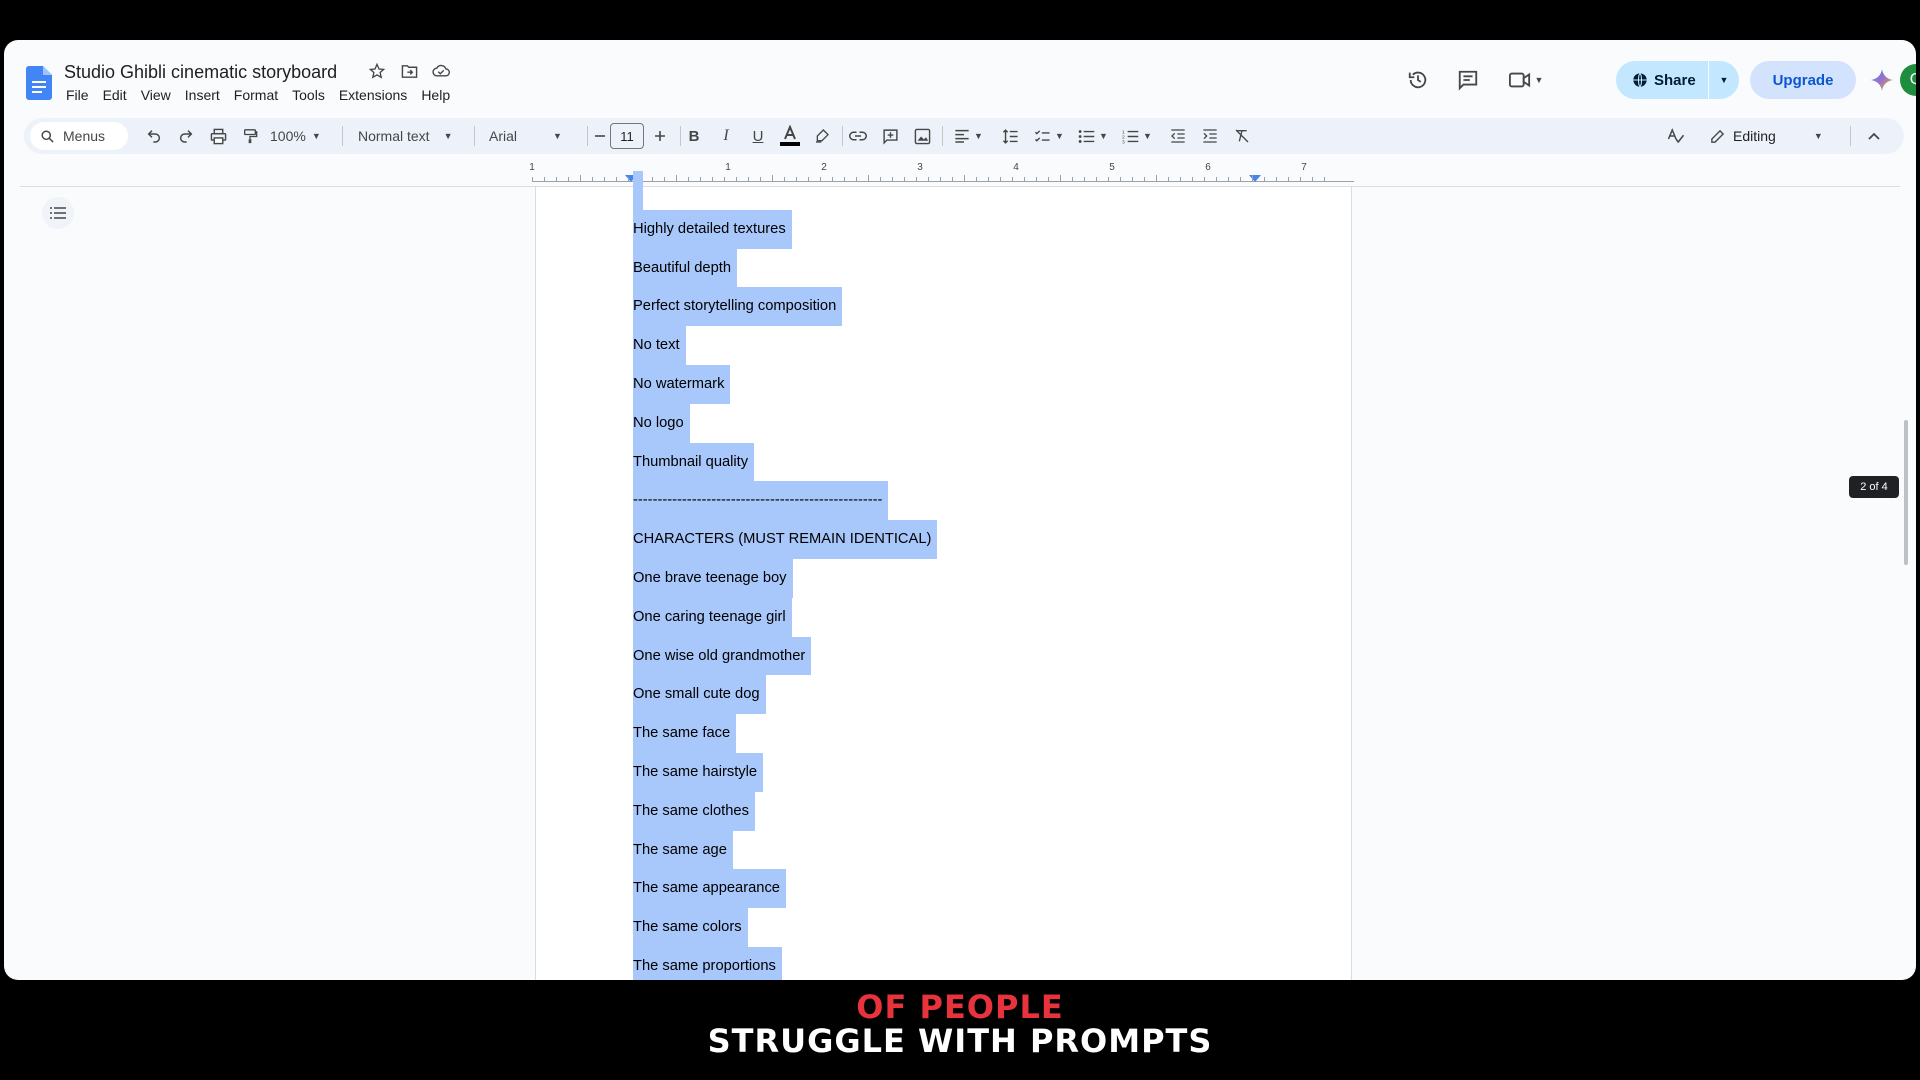  Describe the element at coordinates (694, 462) in the screenshot. I see `text-line: Thumbnail quality` at that location.